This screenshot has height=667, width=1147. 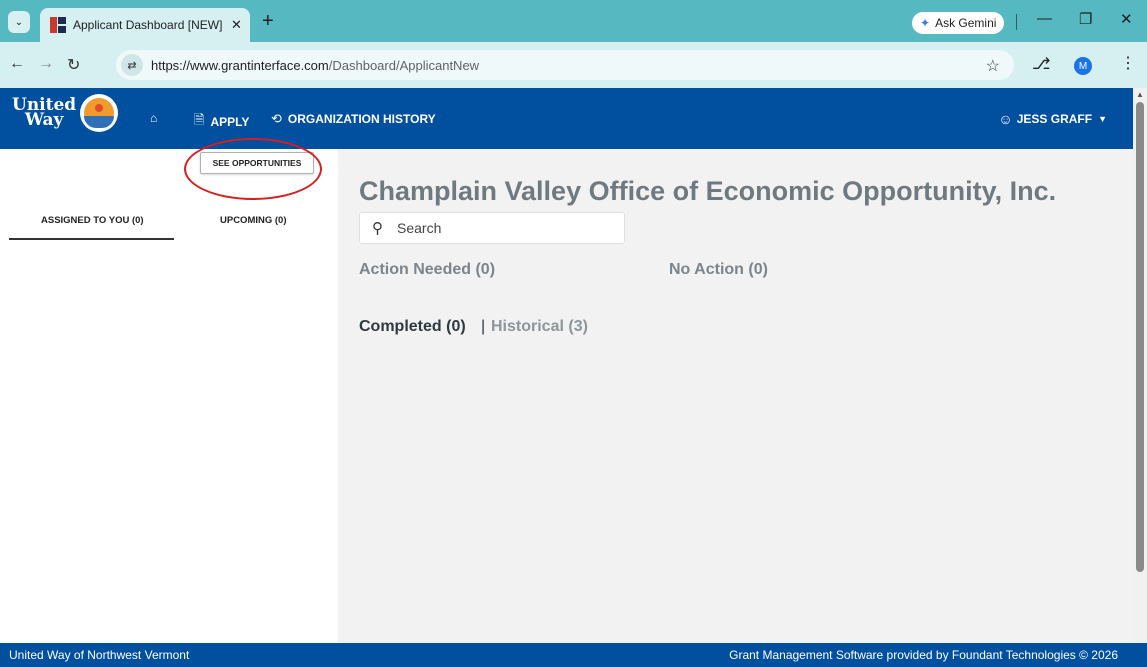 I want to click on users-icon: ☺, so click(x=1005, y=119).